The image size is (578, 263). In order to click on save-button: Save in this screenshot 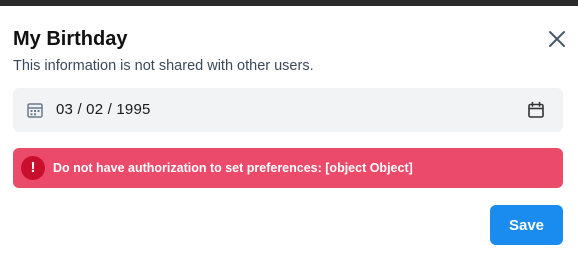, I will do `click(526, 225)`.